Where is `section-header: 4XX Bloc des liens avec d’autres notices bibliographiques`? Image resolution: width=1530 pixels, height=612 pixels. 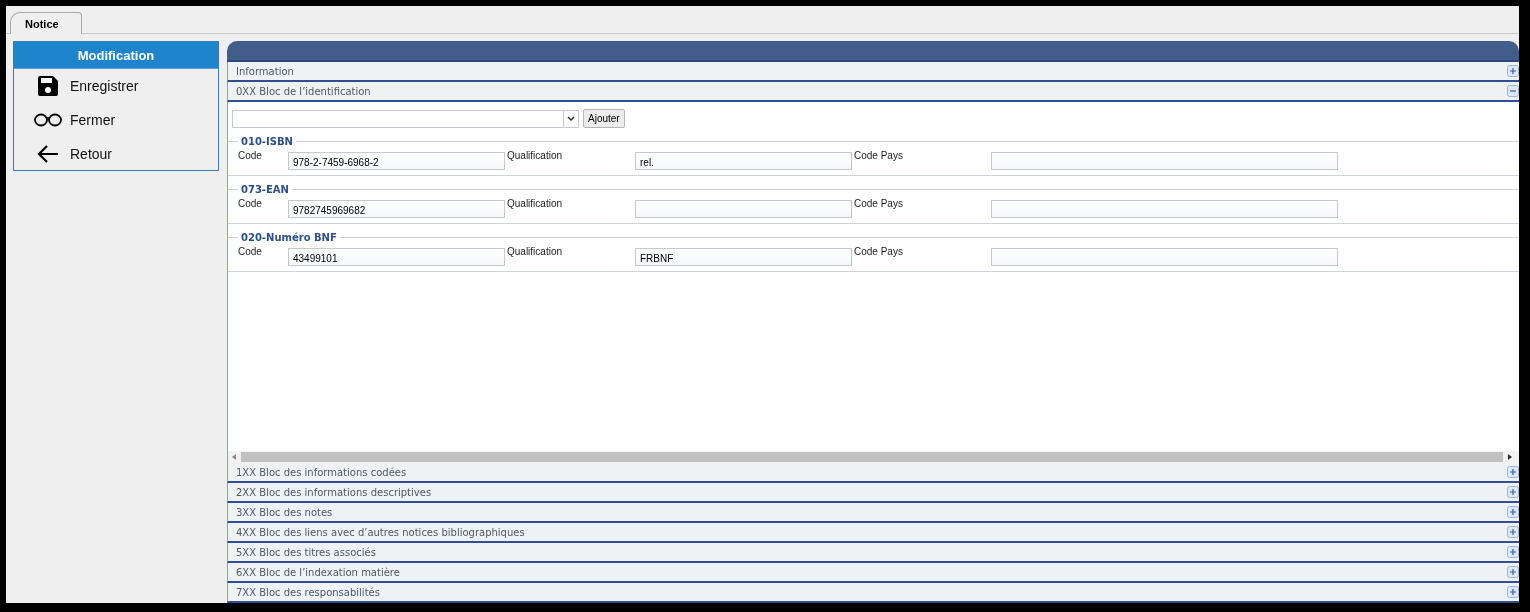 section-header: 4XX Bloc des liens avec d’autres notices bibliographiques is located at coordinates (873, 533).